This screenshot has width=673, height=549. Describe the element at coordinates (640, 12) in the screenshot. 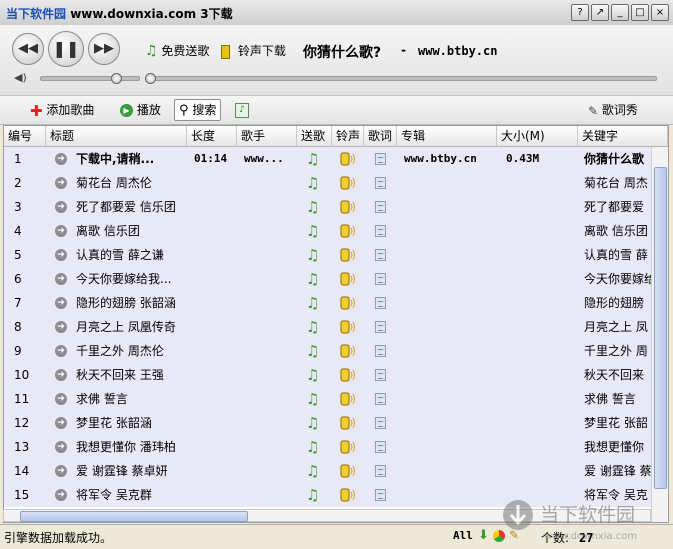

I see `maximize-button: □` at that location.